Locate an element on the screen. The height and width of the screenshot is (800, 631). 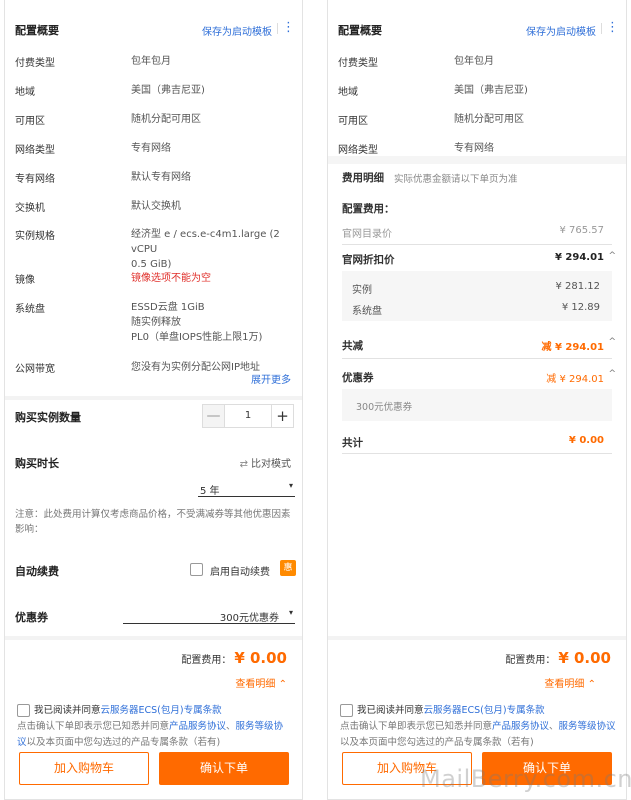
add-to-cart-button: 加入购物车 is located at coordinates (84, 768).